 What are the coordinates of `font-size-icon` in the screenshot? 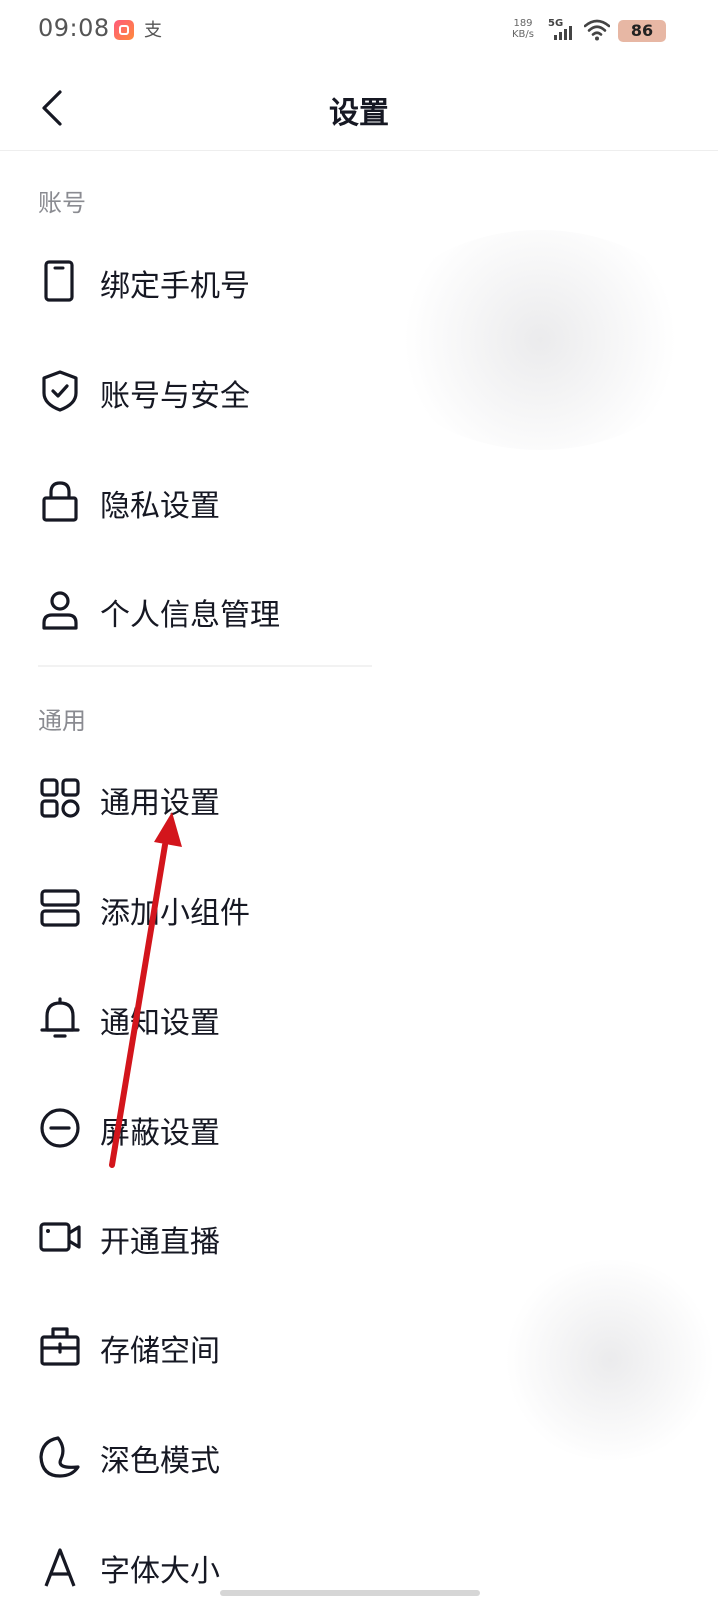 It's located at (60, 1567).